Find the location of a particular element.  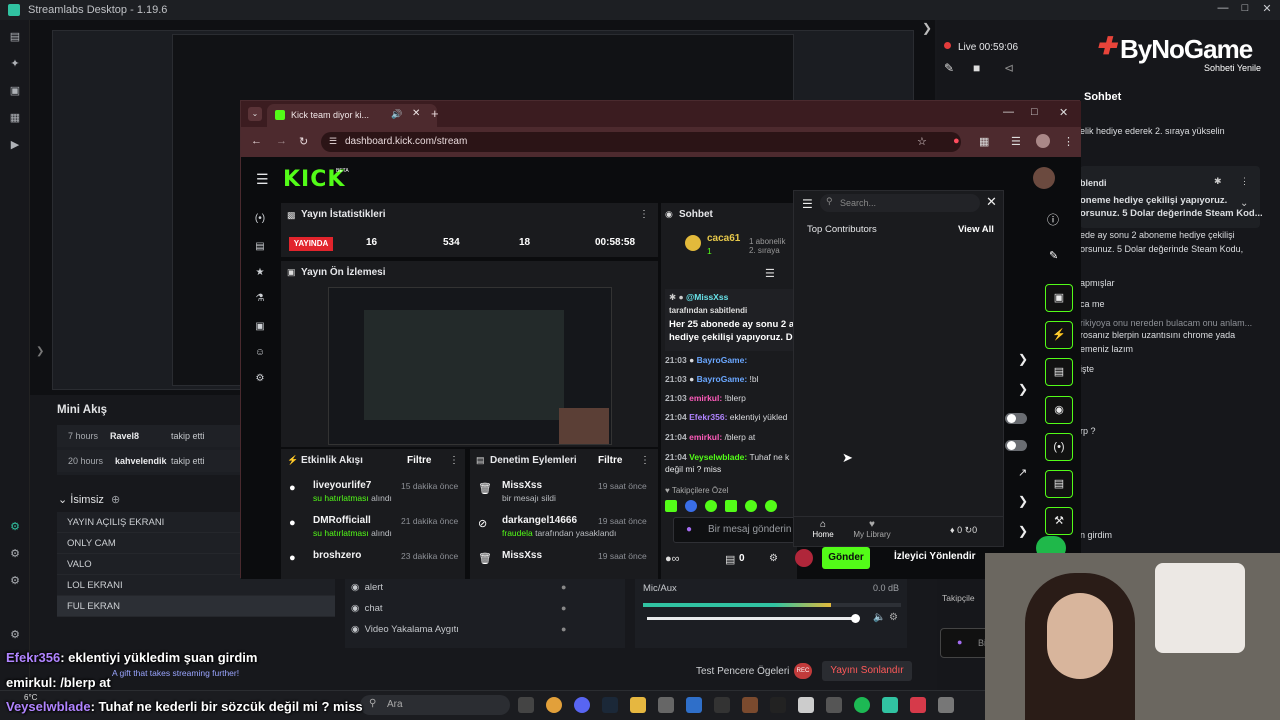

viewer-redirect-button: İzleyici Yönlendir is located at coordinates (935, 556).